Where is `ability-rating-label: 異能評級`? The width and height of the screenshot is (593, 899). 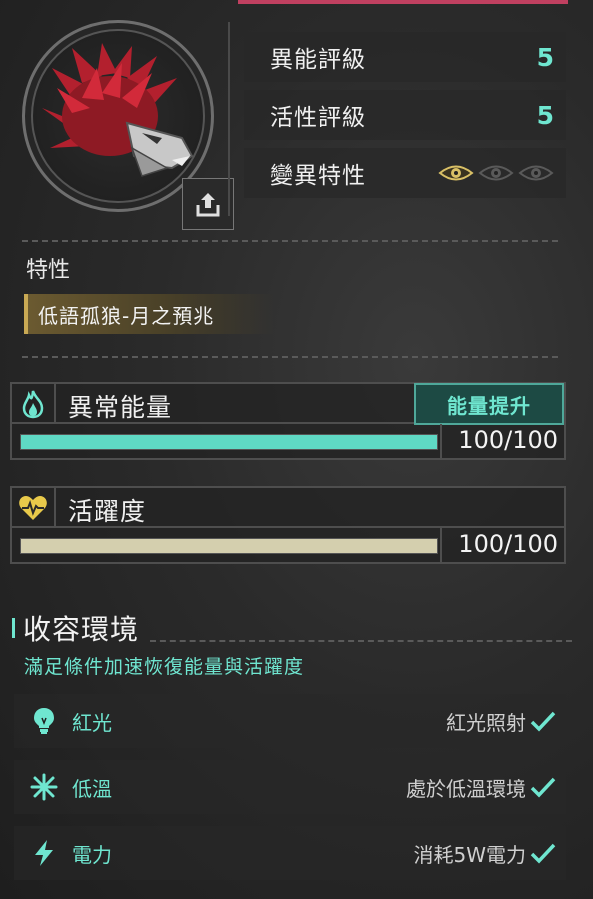 ability-rating-label: 異能評級 is located at coordinates (318, 60).